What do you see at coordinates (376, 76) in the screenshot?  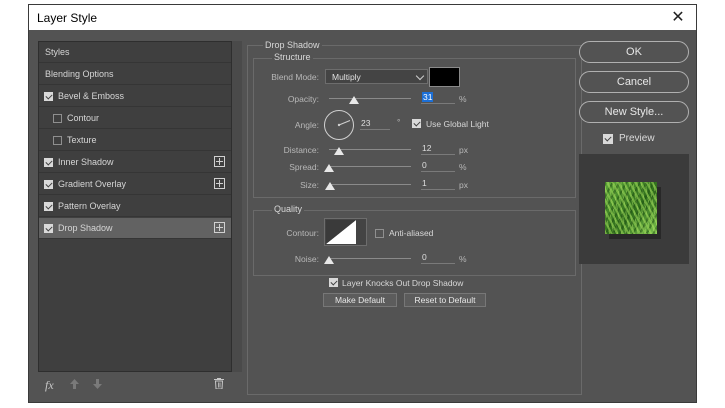 I see `blend-mode-select: Multiply` at bounding box center [376, 76].